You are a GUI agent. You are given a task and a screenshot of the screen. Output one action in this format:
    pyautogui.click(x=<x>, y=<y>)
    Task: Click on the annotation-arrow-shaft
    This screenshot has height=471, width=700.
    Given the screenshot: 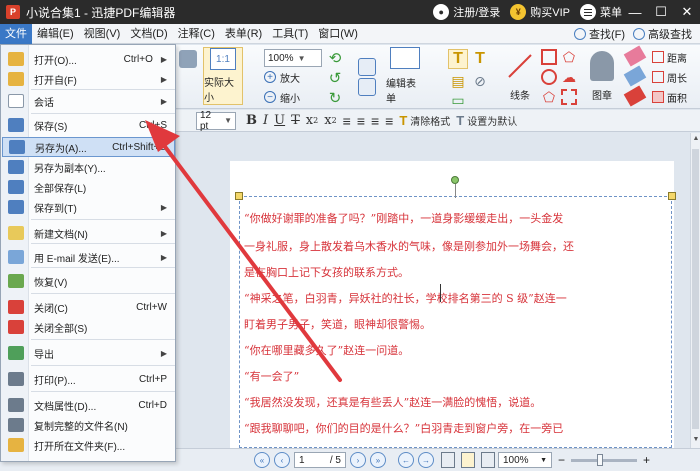 What is the action you would take?
    pyautogui.click(x=250, y=260)
    